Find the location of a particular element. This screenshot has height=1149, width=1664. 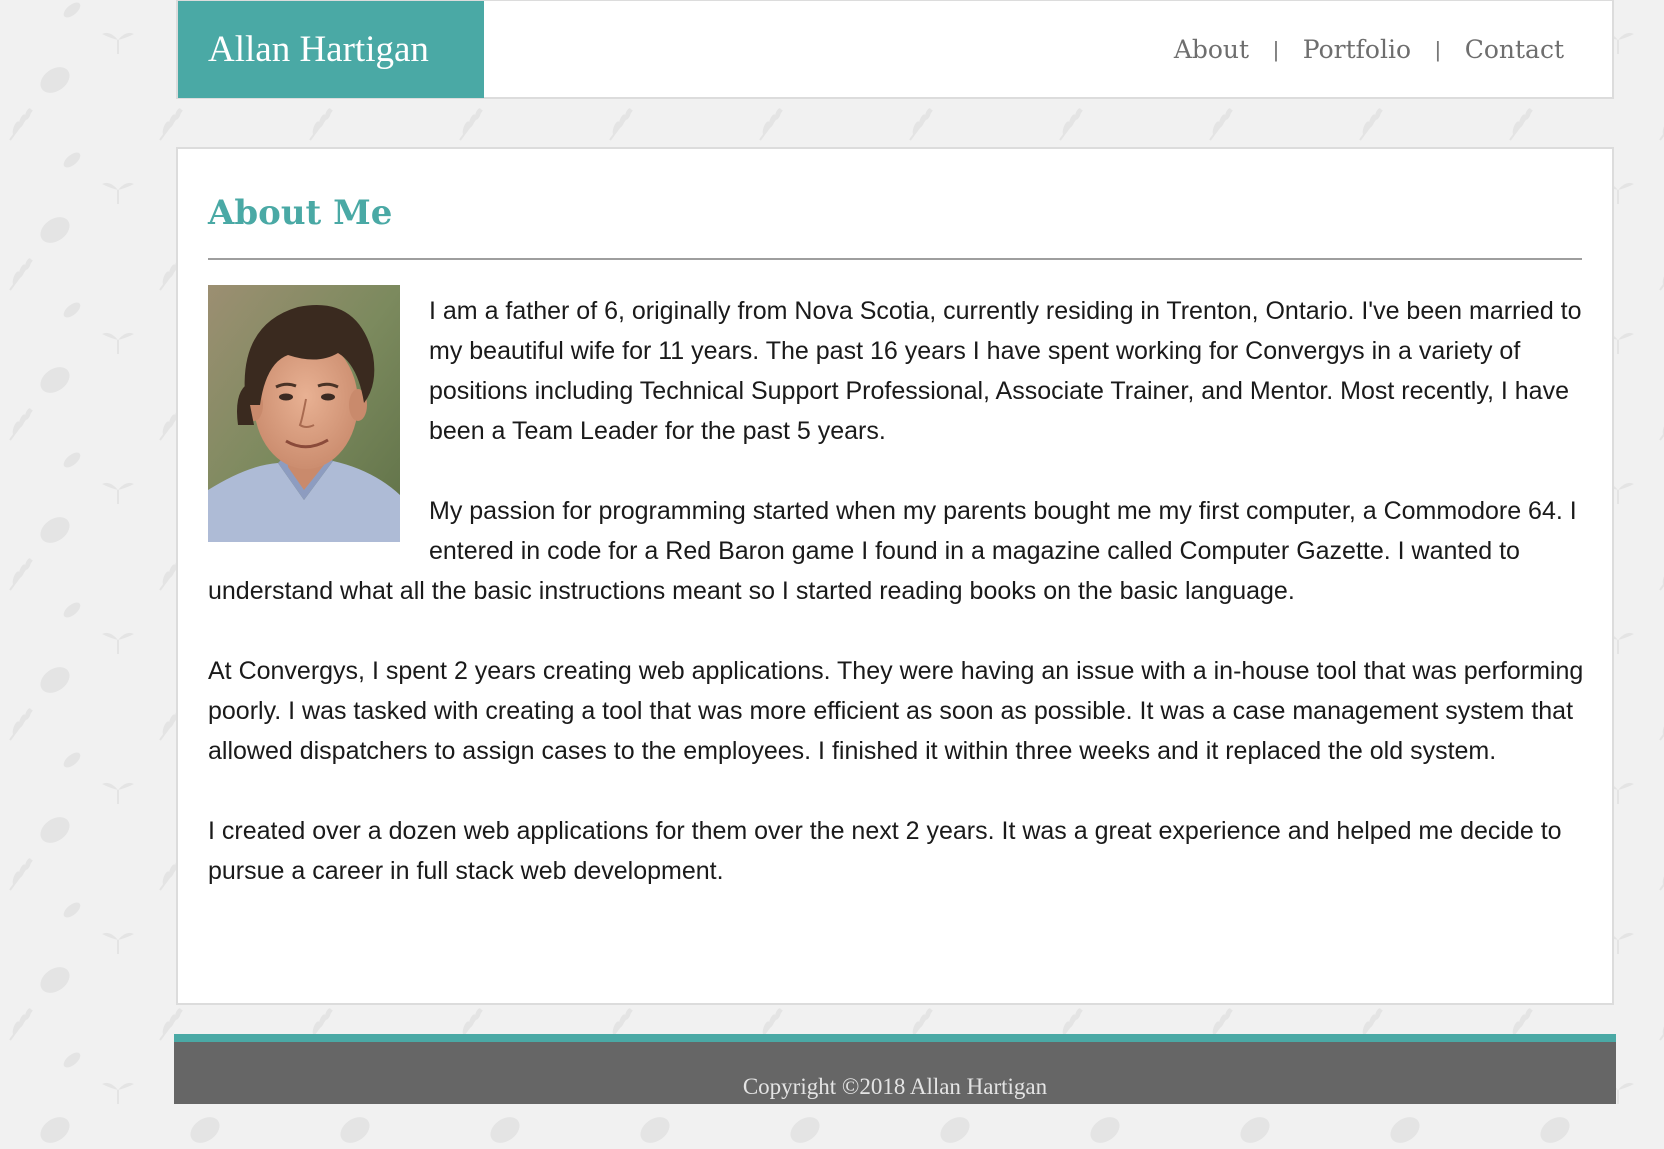

nav-link-about: About is located at coordinates (1211, 49).